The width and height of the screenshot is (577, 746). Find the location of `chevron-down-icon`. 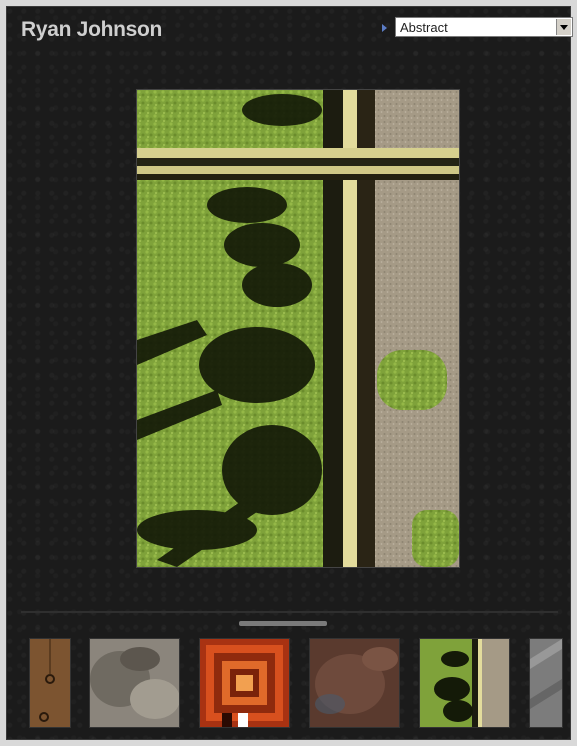

chevron-down-icon is located at coordinates (563, 27).